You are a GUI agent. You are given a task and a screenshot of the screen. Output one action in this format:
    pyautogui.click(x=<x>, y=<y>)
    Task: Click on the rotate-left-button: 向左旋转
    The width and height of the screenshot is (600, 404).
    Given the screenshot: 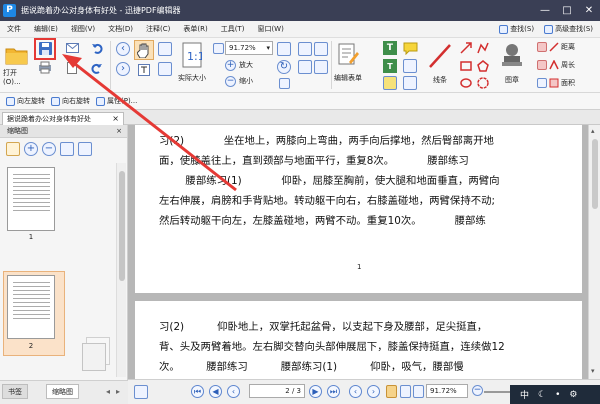 What is the action you would take?
    pyautogui.click(x=25, y=101)
    